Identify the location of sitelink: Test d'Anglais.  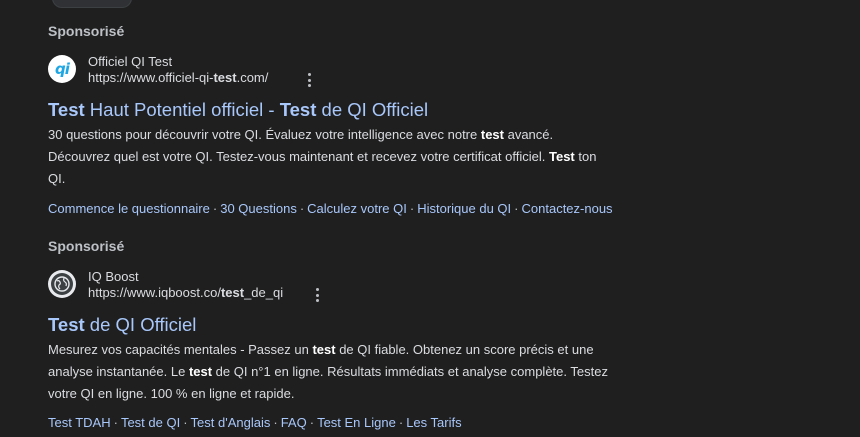
(231, 422).